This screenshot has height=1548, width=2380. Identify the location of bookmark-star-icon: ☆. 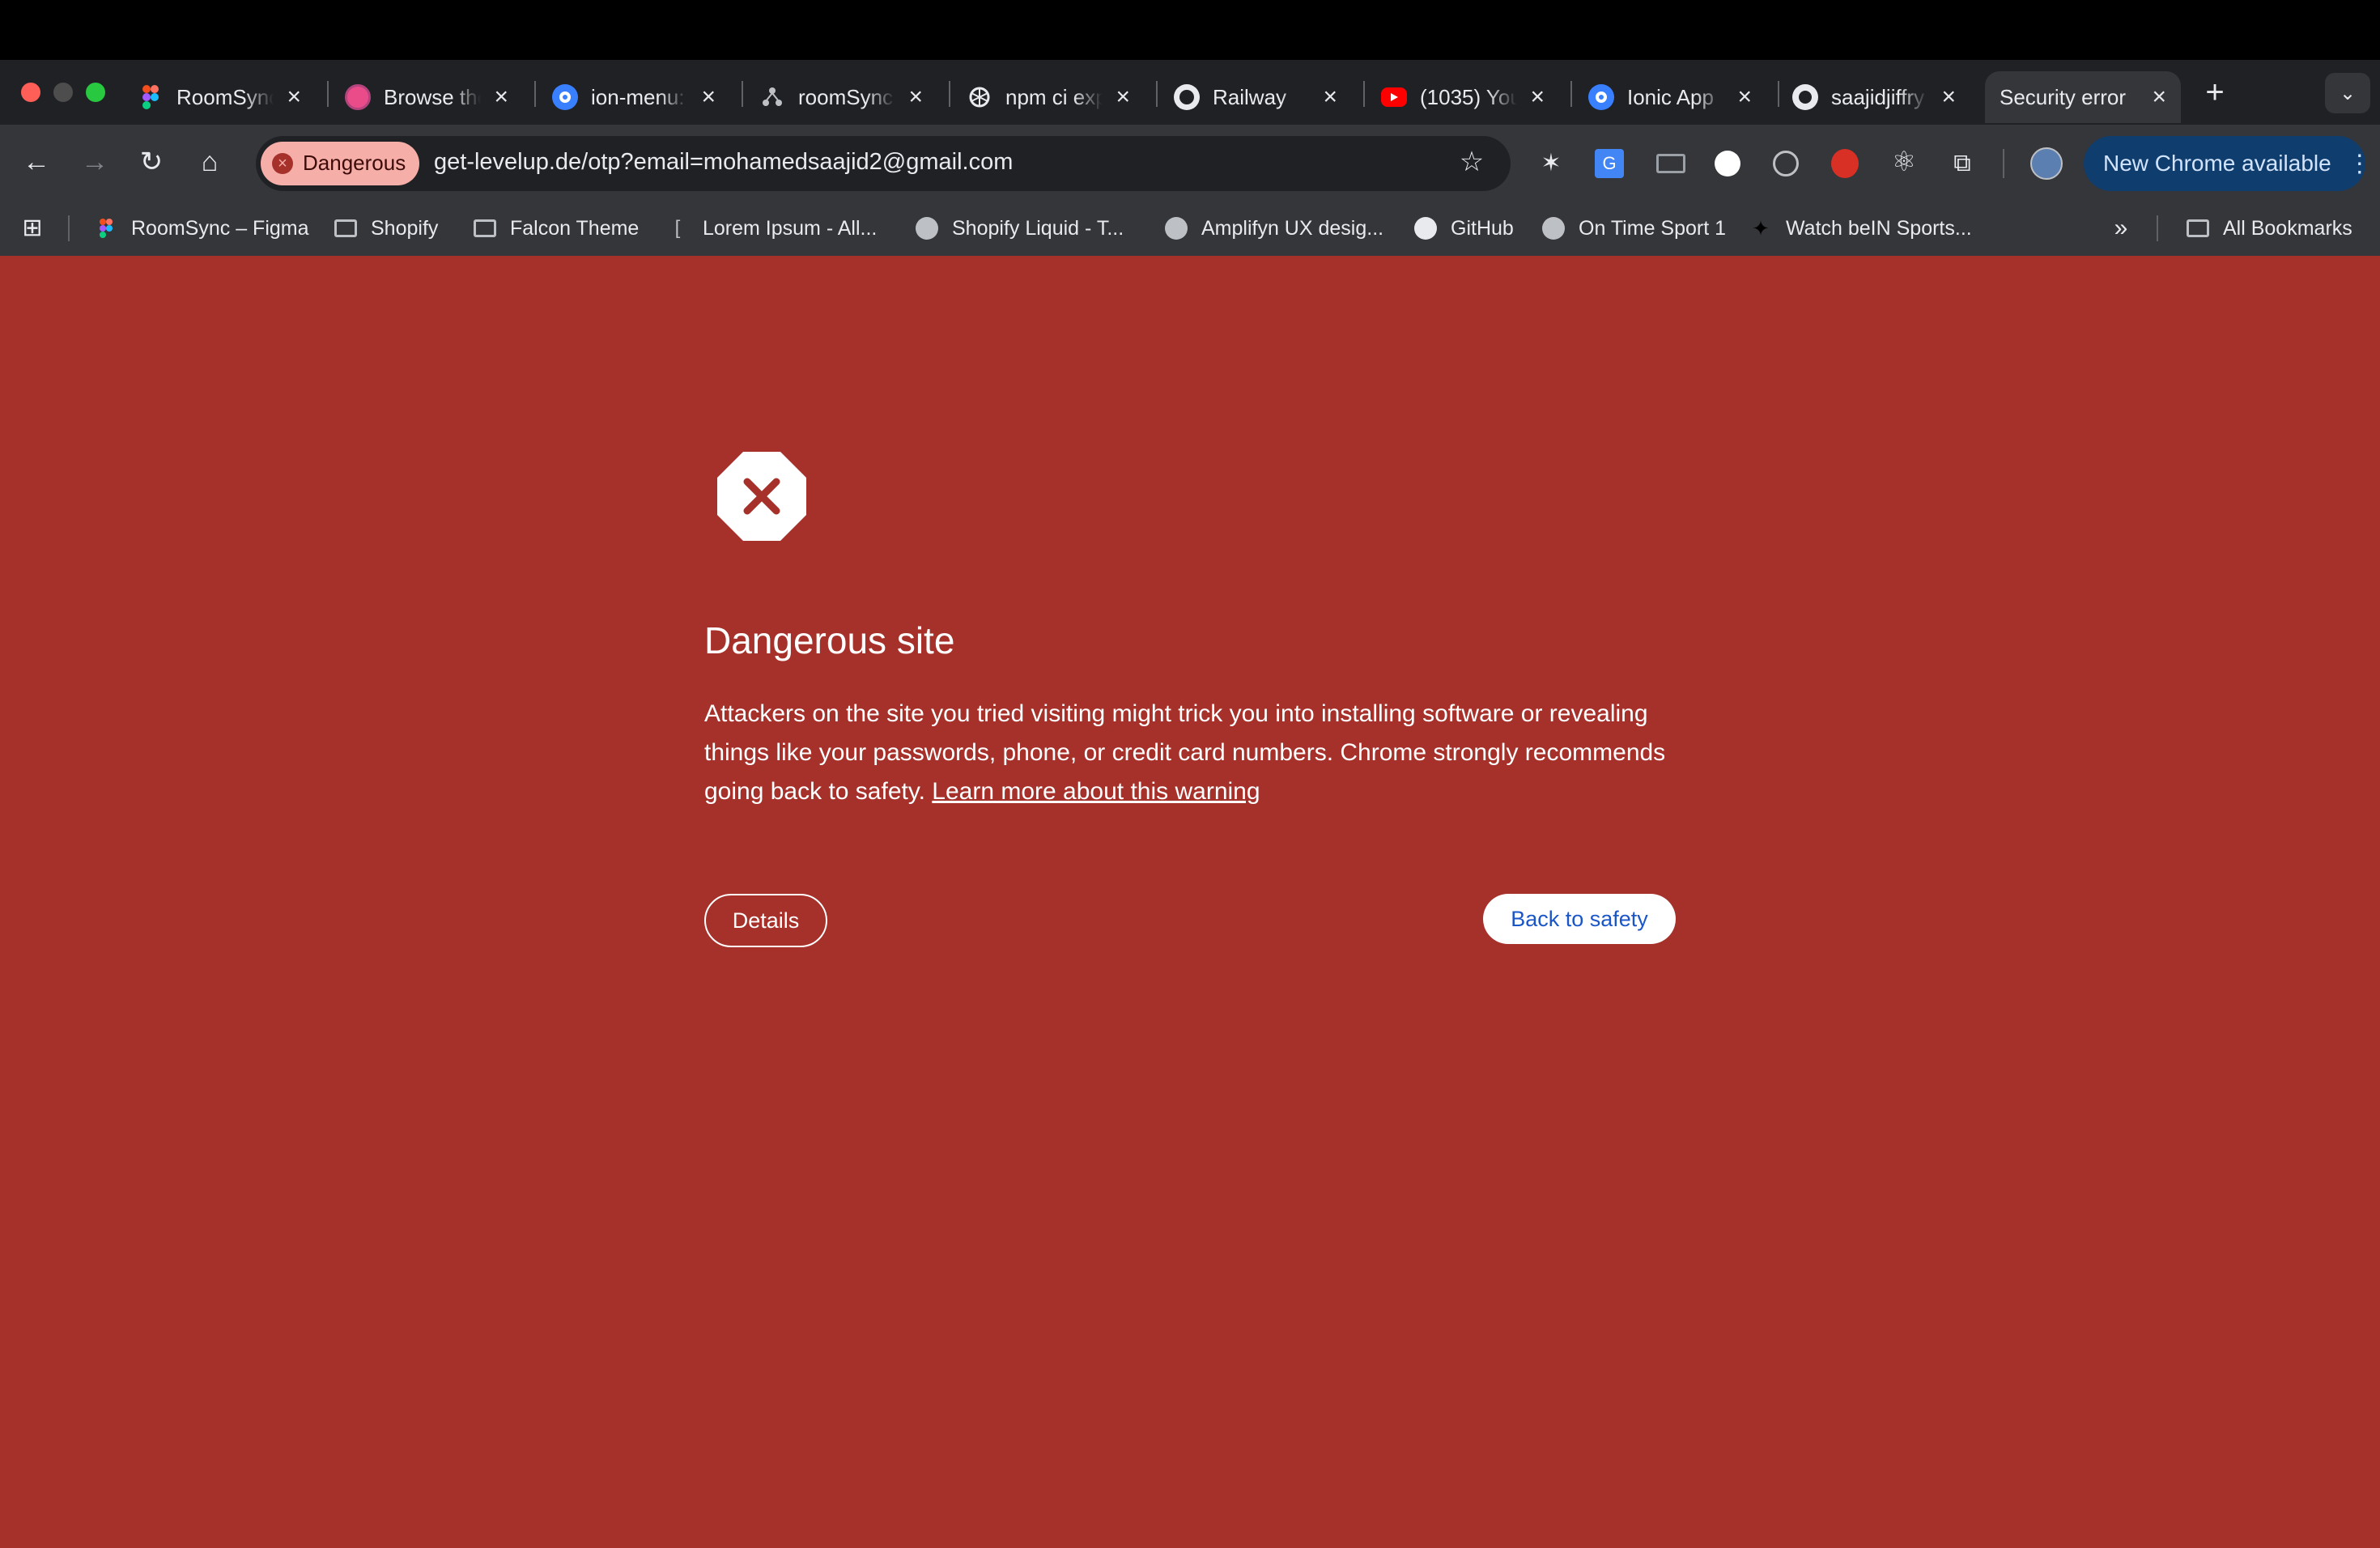
(1472, 162).